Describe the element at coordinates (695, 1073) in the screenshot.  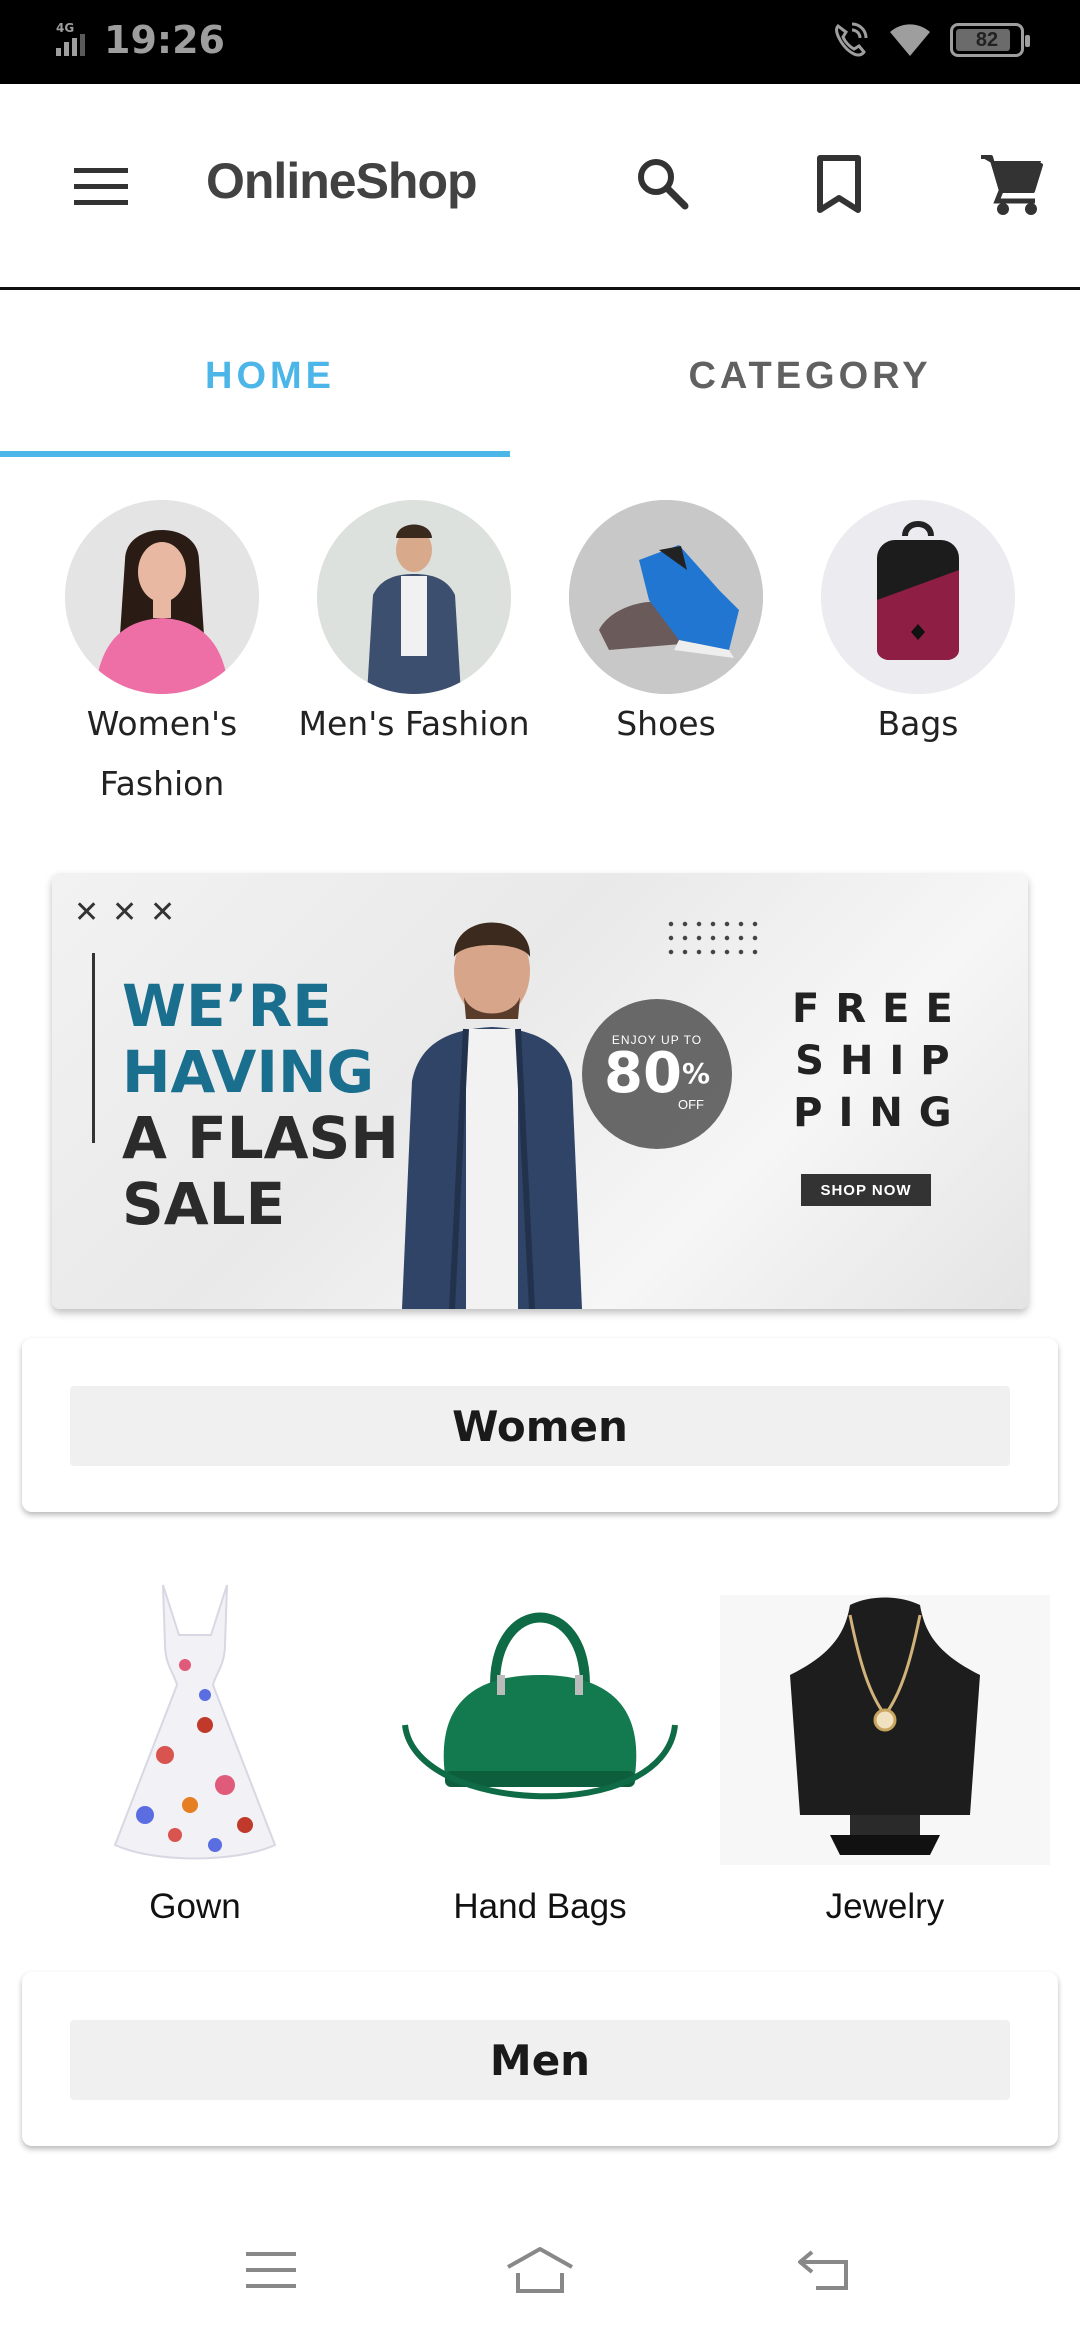
I see `discount-percent: %` at that location.